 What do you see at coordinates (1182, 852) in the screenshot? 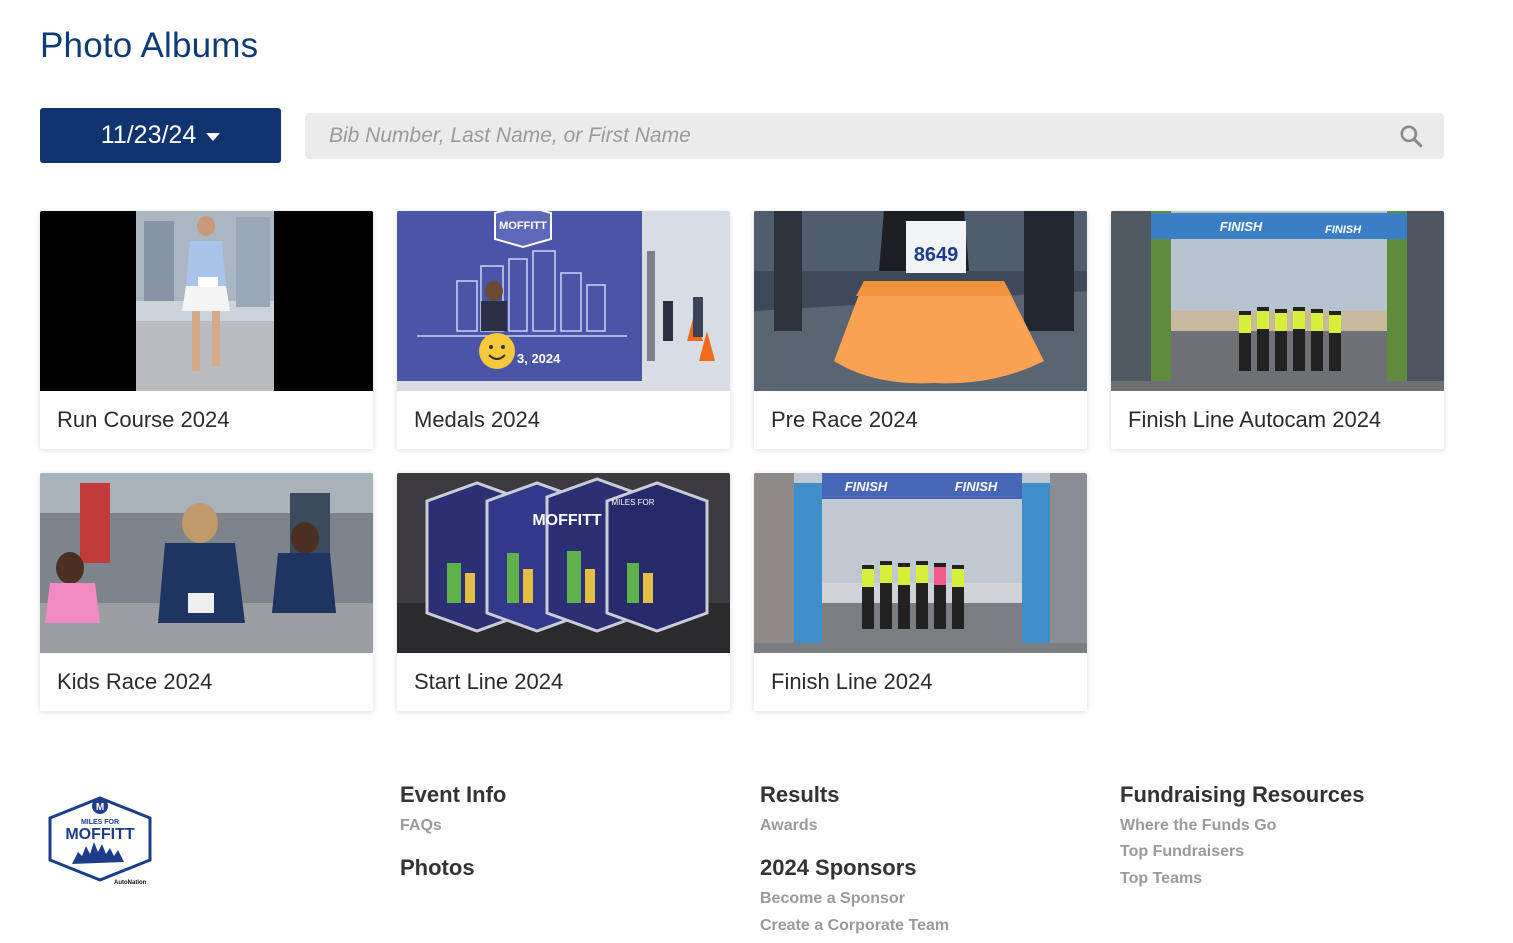
I see `footer-link-top-fundraisers: Top Fundraisers` at bounding box center [1182, 852].